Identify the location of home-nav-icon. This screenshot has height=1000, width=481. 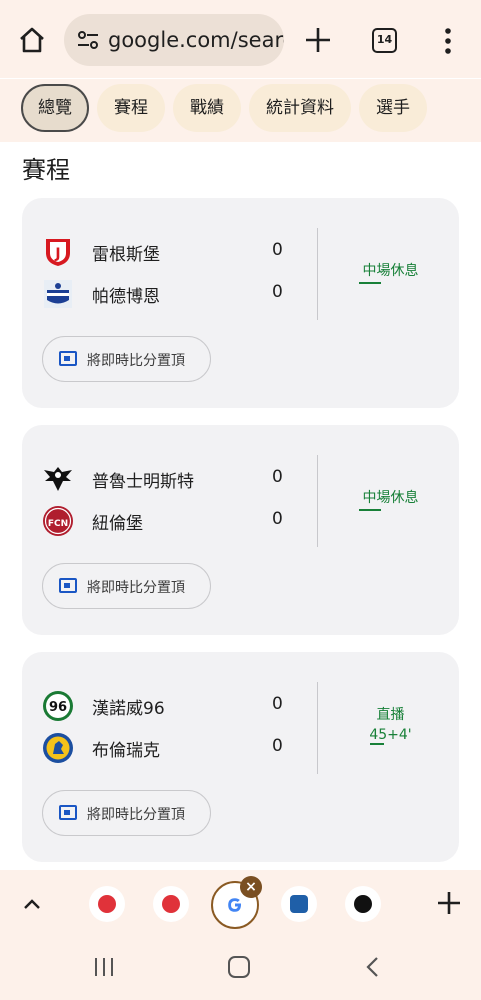
(239, 967).